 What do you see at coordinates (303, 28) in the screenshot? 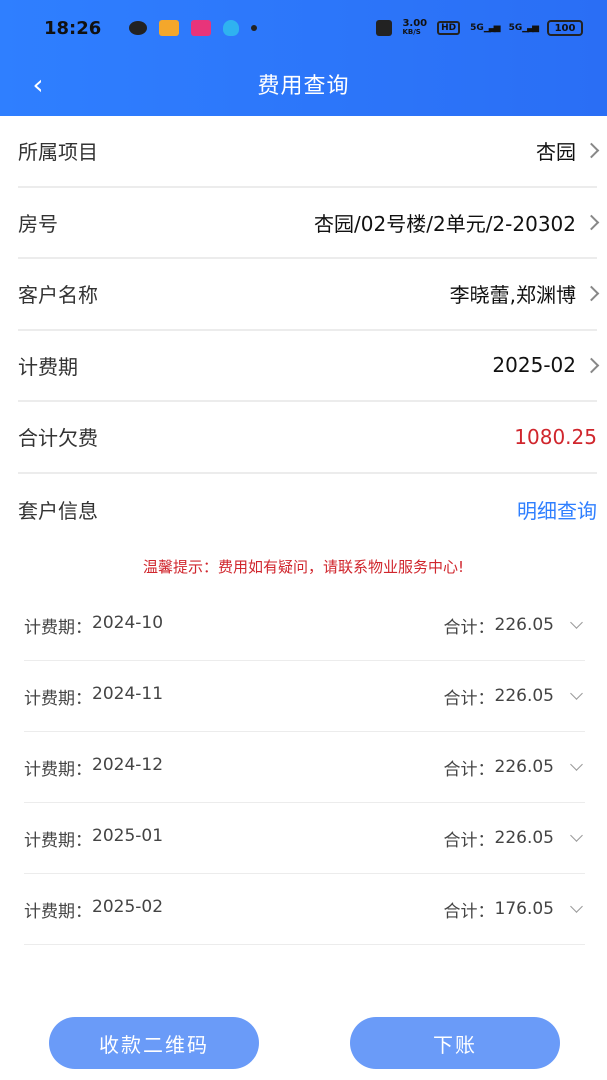
I see `status-bar: 18:26 3.00 KB/S HD 5G▁▃▅ 5G▁▃▅ 100` at bounding box center [303, 28].